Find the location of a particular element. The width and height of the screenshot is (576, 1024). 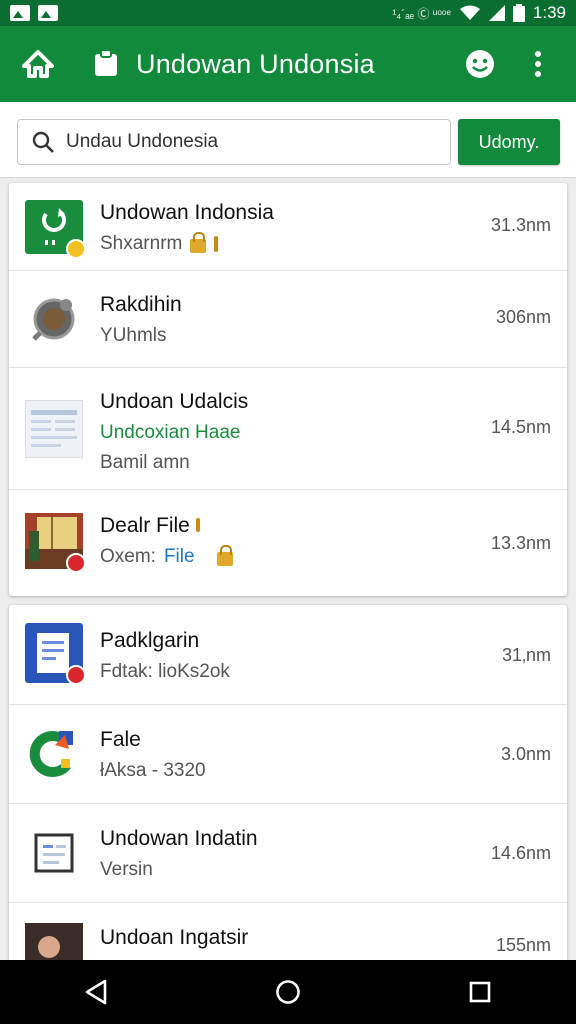

item-texts: Undowan Indatin Versin is located at coordinates (179, 854).